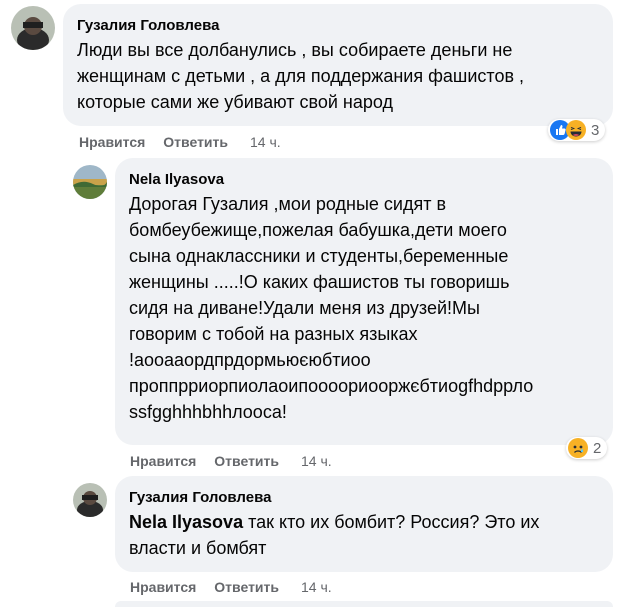  What do you see at coordinates (597, 448) in the screenshot?
I see `reaction-count: 2` at bounding box center [597, 448].